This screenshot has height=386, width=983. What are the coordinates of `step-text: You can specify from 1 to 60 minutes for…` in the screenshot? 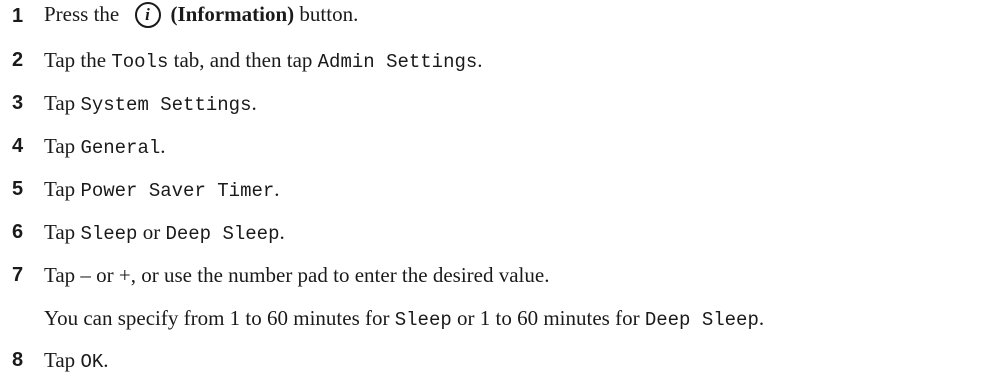 It's located at (404, 318).